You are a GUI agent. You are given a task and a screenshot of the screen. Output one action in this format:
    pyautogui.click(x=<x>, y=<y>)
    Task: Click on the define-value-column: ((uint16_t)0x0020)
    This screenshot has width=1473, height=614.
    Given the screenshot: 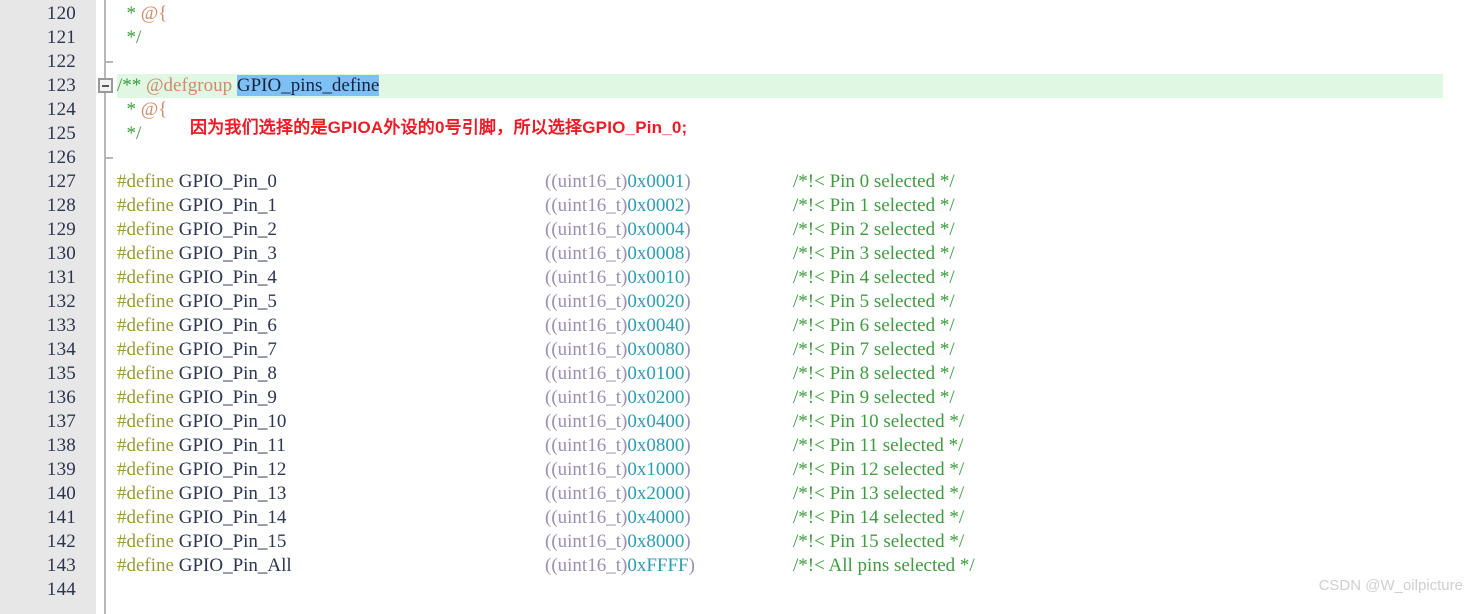 What is the action you would take?
    pyautogui.click(x=669, y=302)
    